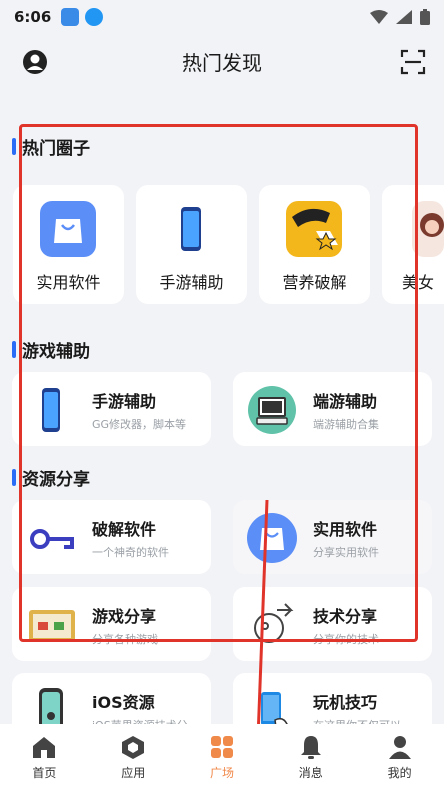 The width and height of the screenshot is (444, 789). I want to click on tab-label: 应用, so click(133, 773).